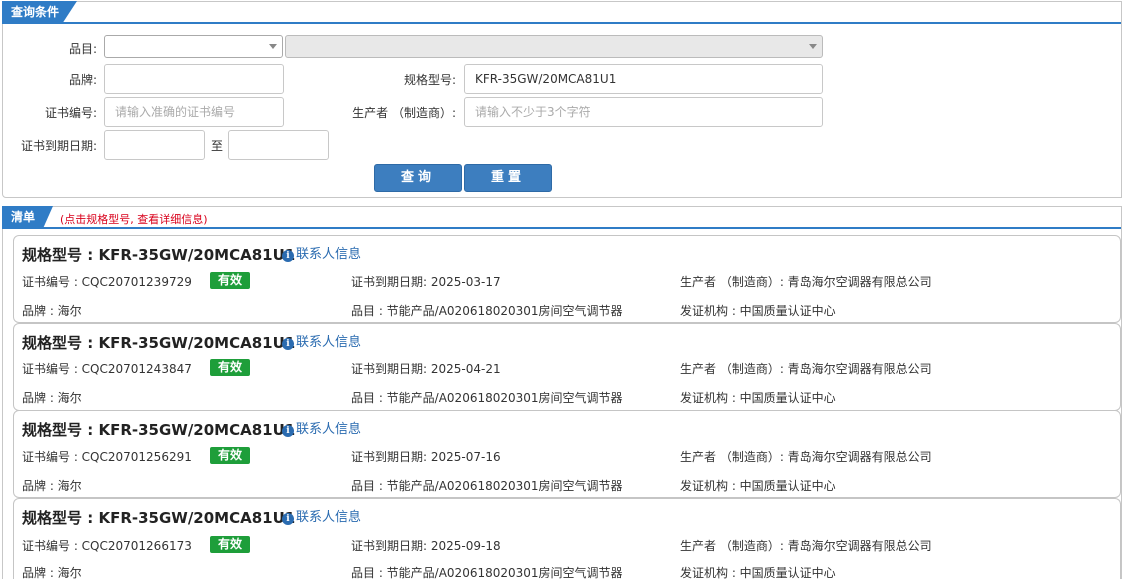  I want to click on search-button: 查询, so click(418, 178).